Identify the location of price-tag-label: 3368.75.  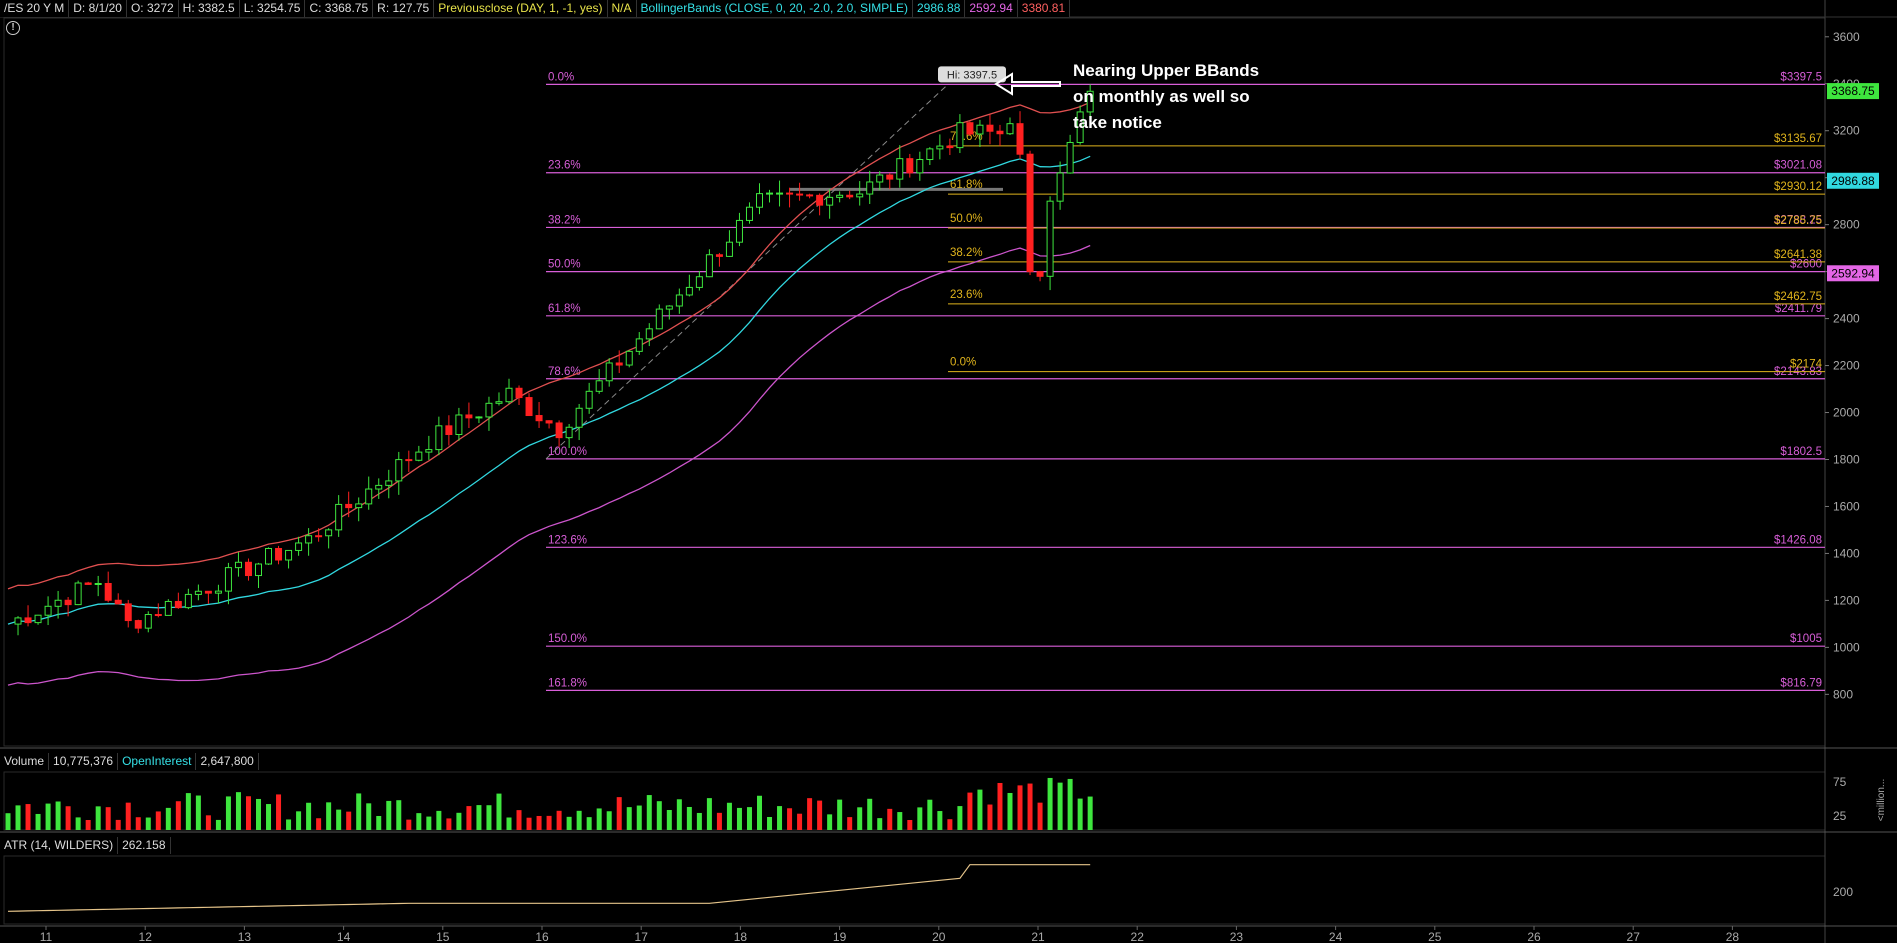
(1853, 91).